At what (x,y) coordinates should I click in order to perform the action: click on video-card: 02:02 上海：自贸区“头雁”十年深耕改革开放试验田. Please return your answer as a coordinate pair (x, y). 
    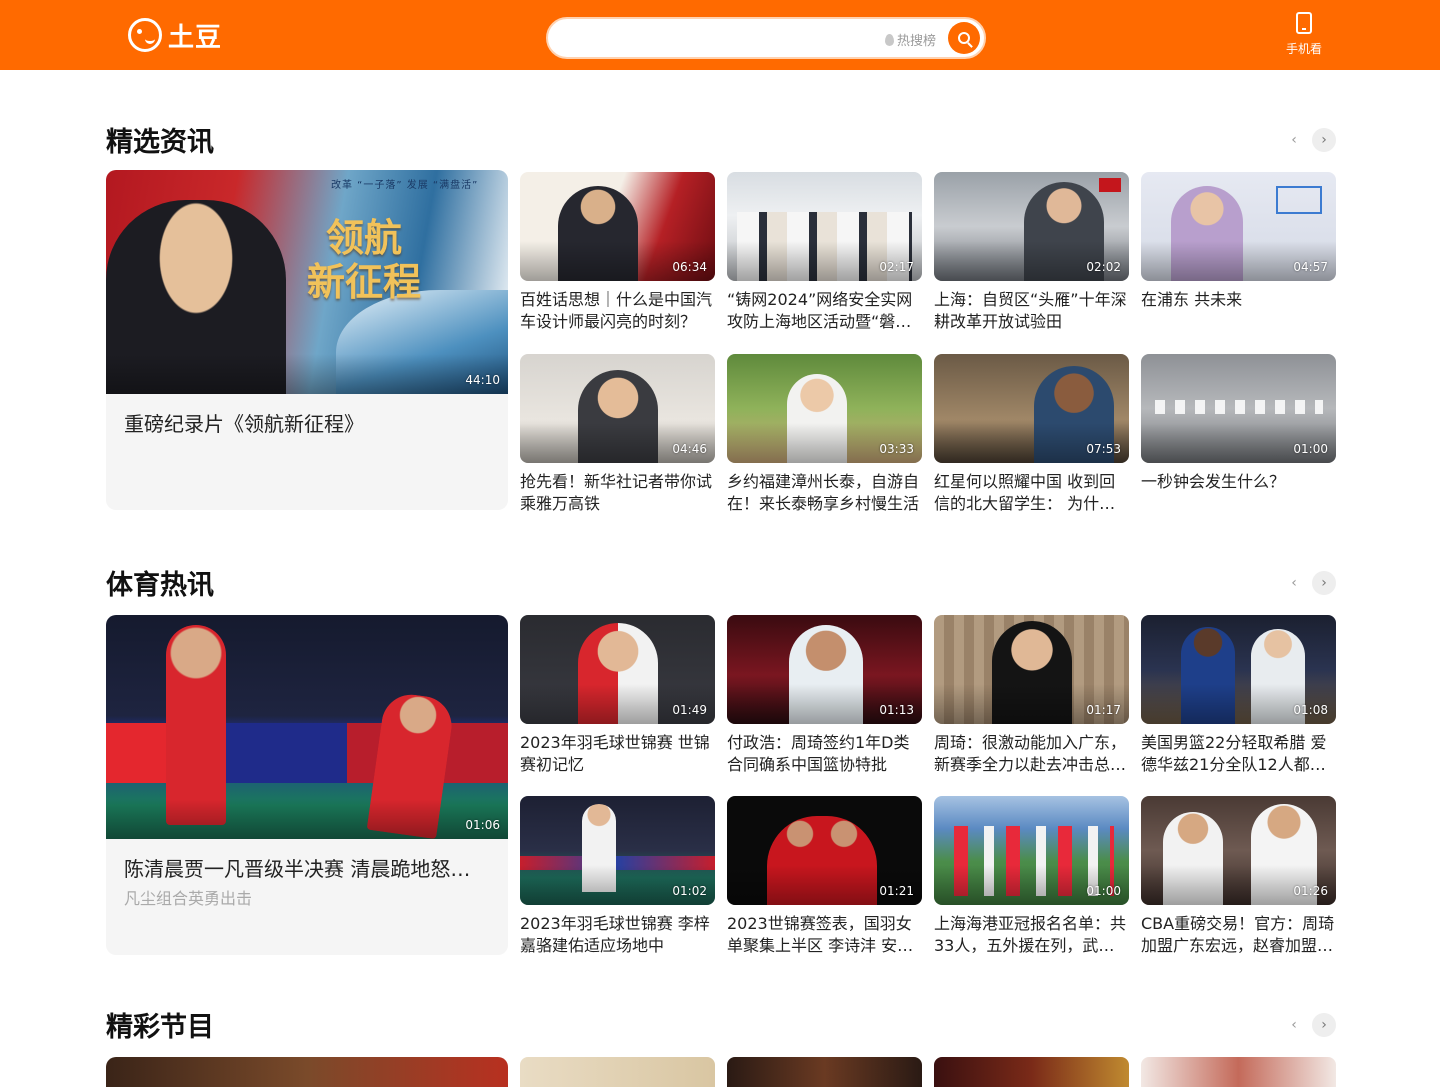
    Looking at the image, I should click on (1031, 252).